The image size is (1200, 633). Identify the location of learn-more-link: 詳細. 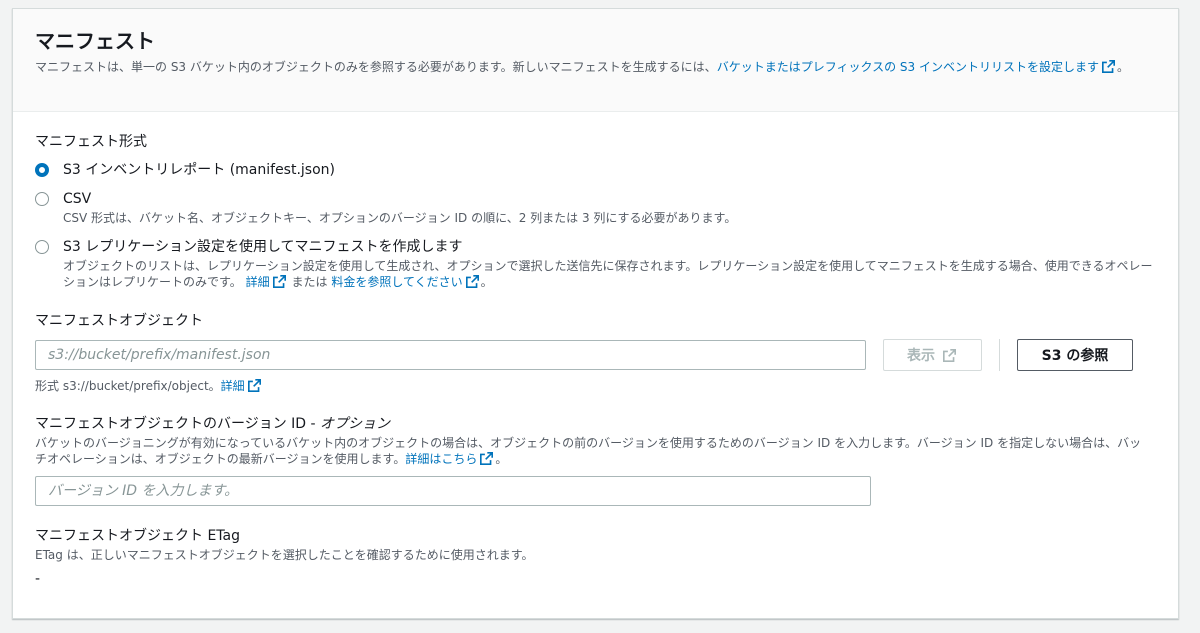
(258, 282).